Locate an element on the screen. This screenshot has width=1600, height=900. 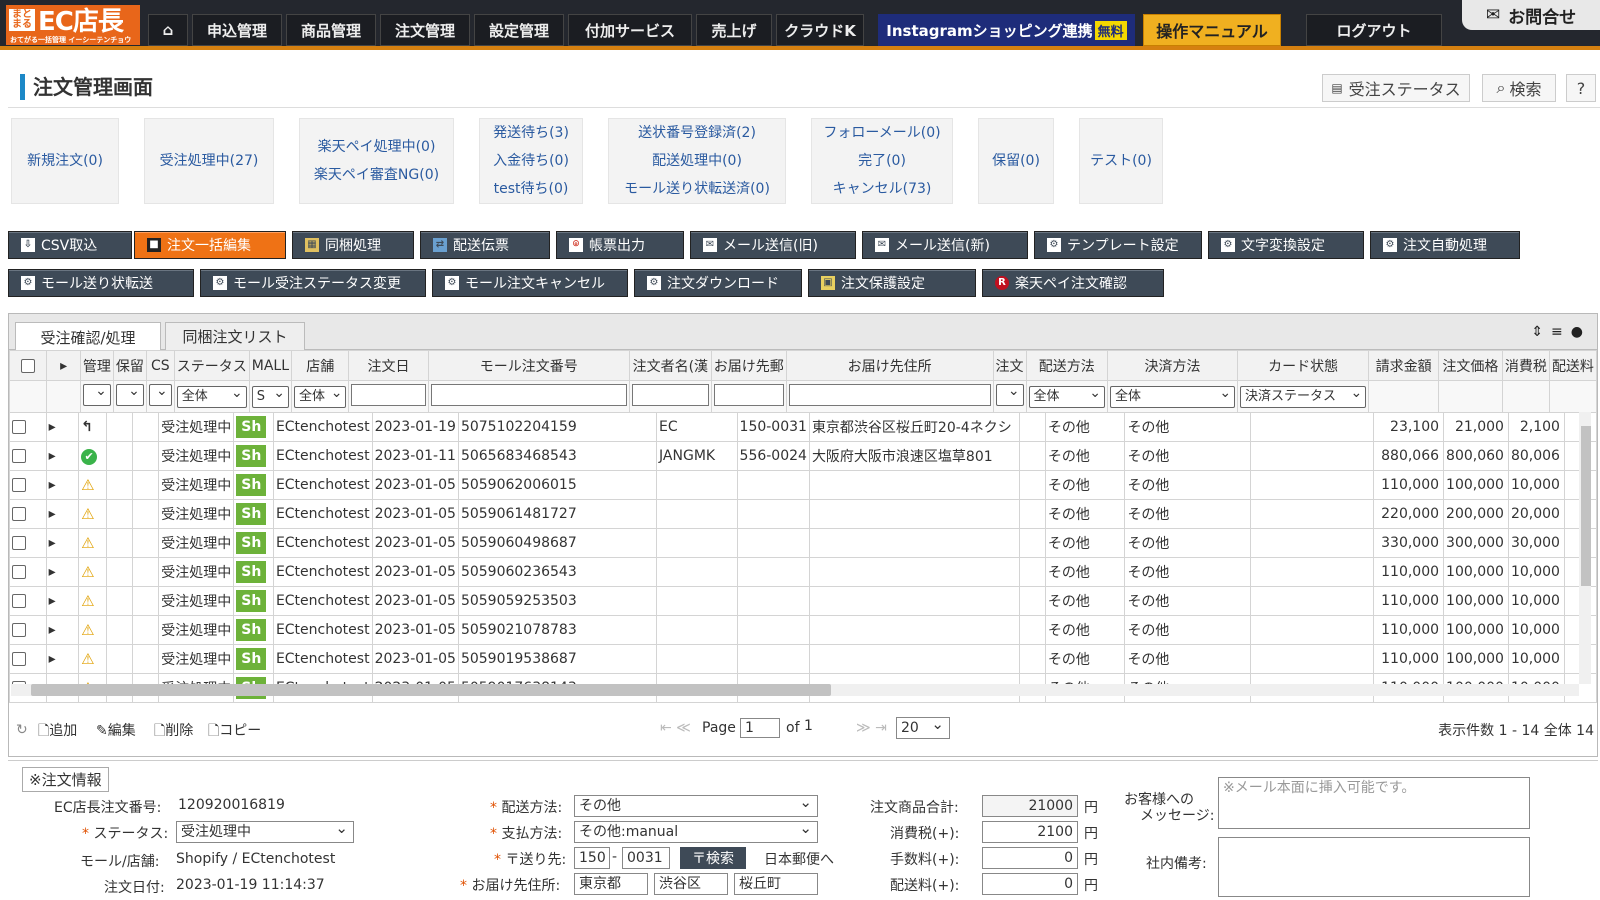
filter-shipping: 全体 is located at coordinates (1066, 396).